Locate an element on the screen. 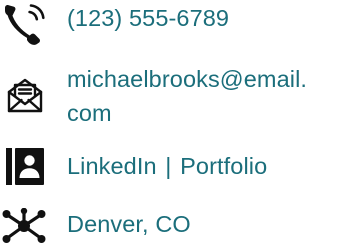 The width and height of the screenshot is (341, 246). portfolio-link: Portfolio is located at coordinates (223, 166).